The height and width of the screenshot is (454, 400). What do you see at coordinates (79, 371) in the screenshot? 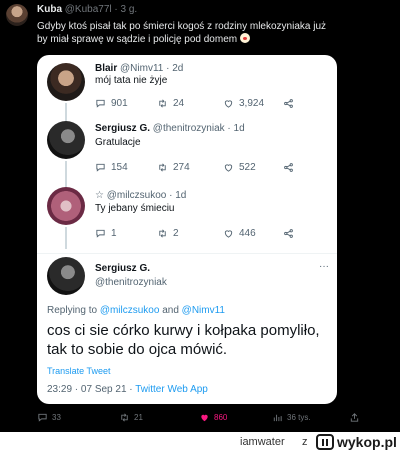
I see `translate-link: Translate Tweet` at bounding box center [79, 371].